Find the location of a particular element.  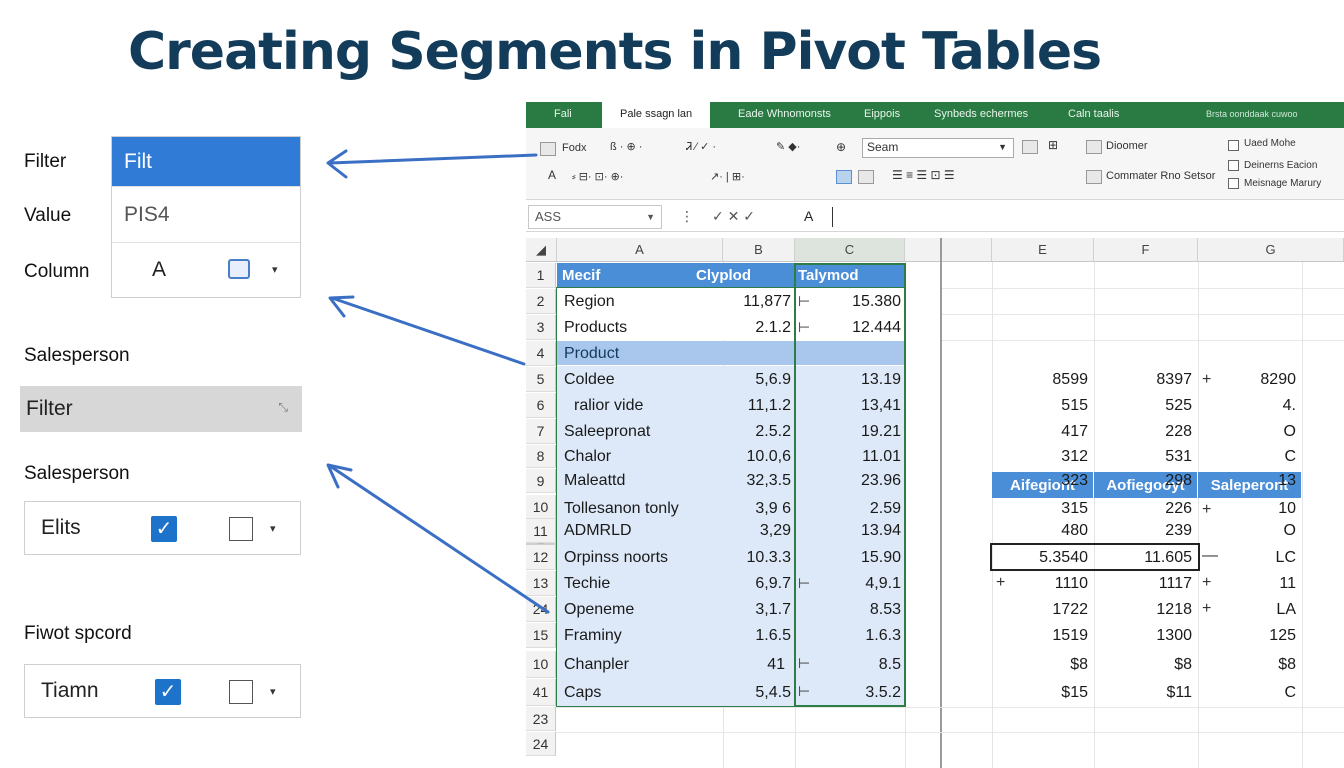

pivot-cell: 1110 is located at coordinates (1040, 583).